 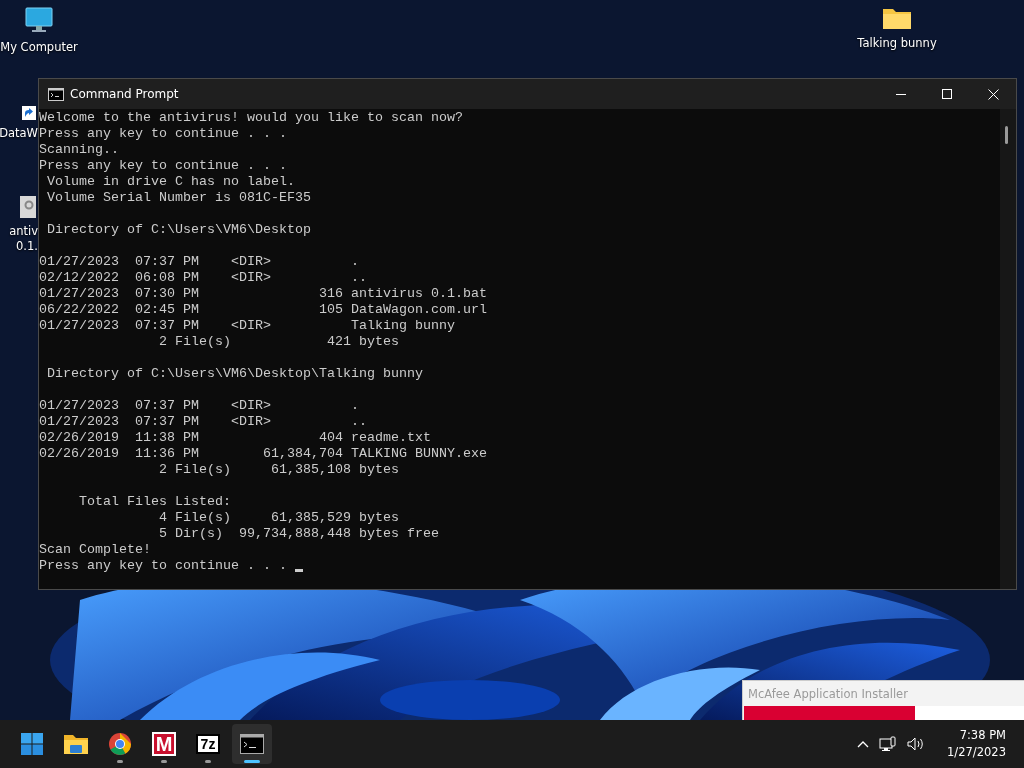 I want to click on chrome-icon, so click(x=120, y=744).